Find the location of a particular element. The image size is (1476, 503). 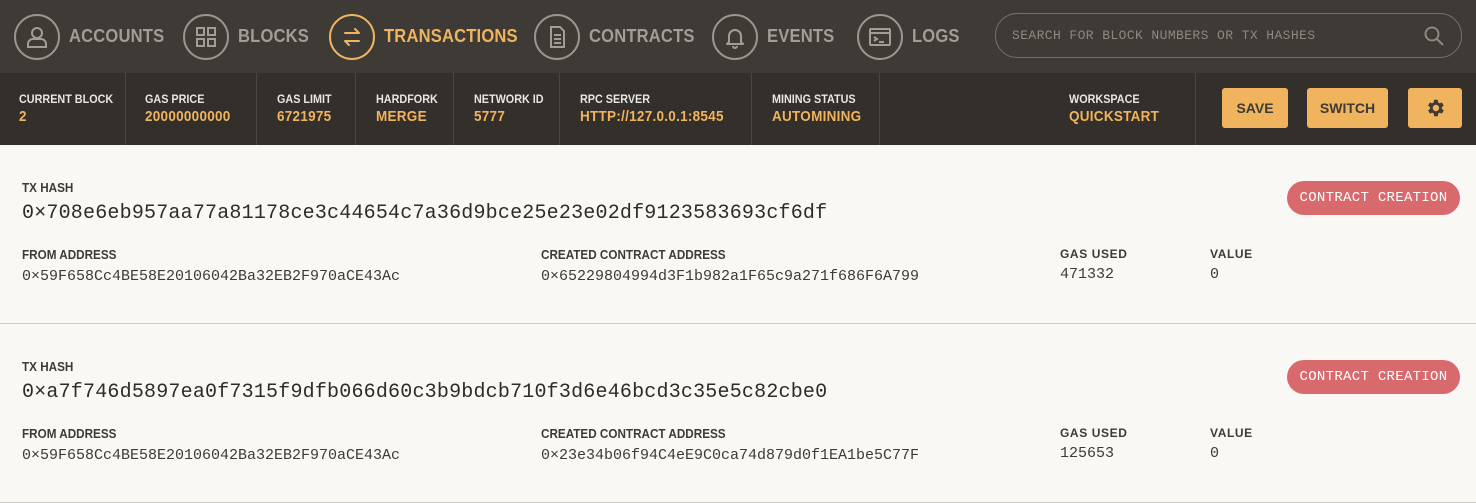

stat-value: 5777 is located at coordinates (490, 116).